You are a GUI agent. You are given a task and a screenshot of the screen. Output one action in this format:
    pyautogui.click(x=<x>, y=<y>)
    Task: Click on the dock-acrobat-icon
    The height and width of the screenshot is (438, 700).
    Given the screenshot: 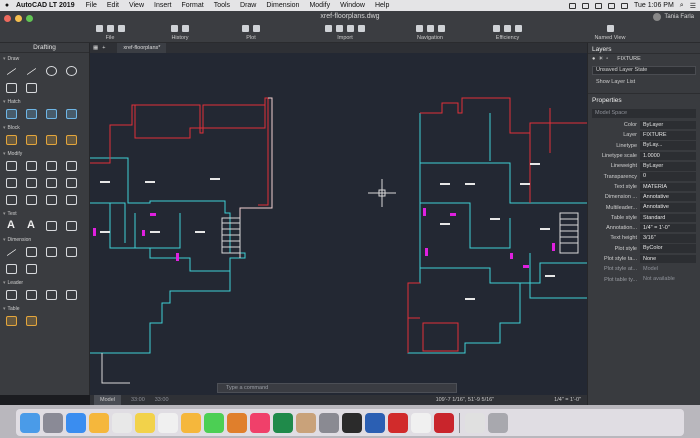 What is the action you would take?
    pyautogui.click(x=398, y=422)
    